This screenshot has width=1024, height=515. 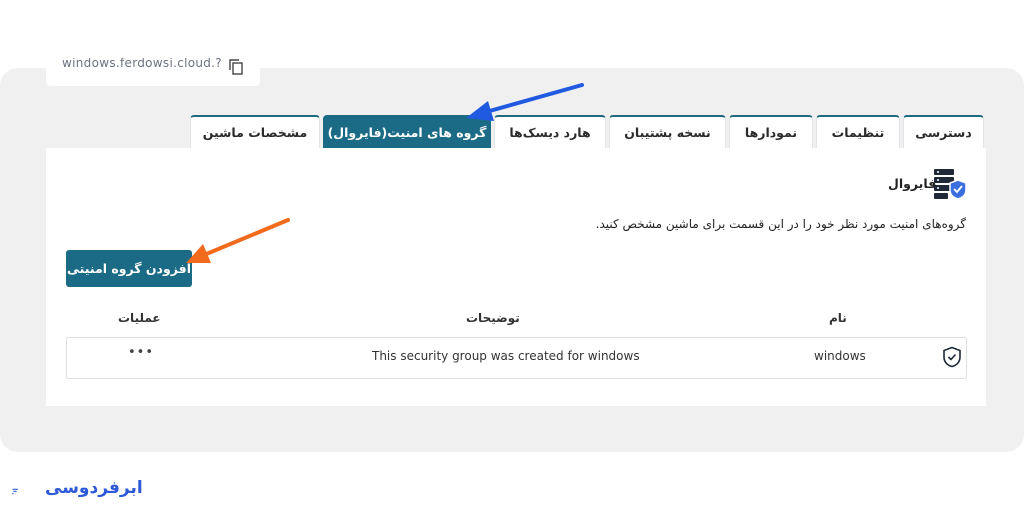 What do you see at coordinates (858, 131) in the screenshot?
I see `tab-settings: تنظیمات` at bounding box center [858, 131].